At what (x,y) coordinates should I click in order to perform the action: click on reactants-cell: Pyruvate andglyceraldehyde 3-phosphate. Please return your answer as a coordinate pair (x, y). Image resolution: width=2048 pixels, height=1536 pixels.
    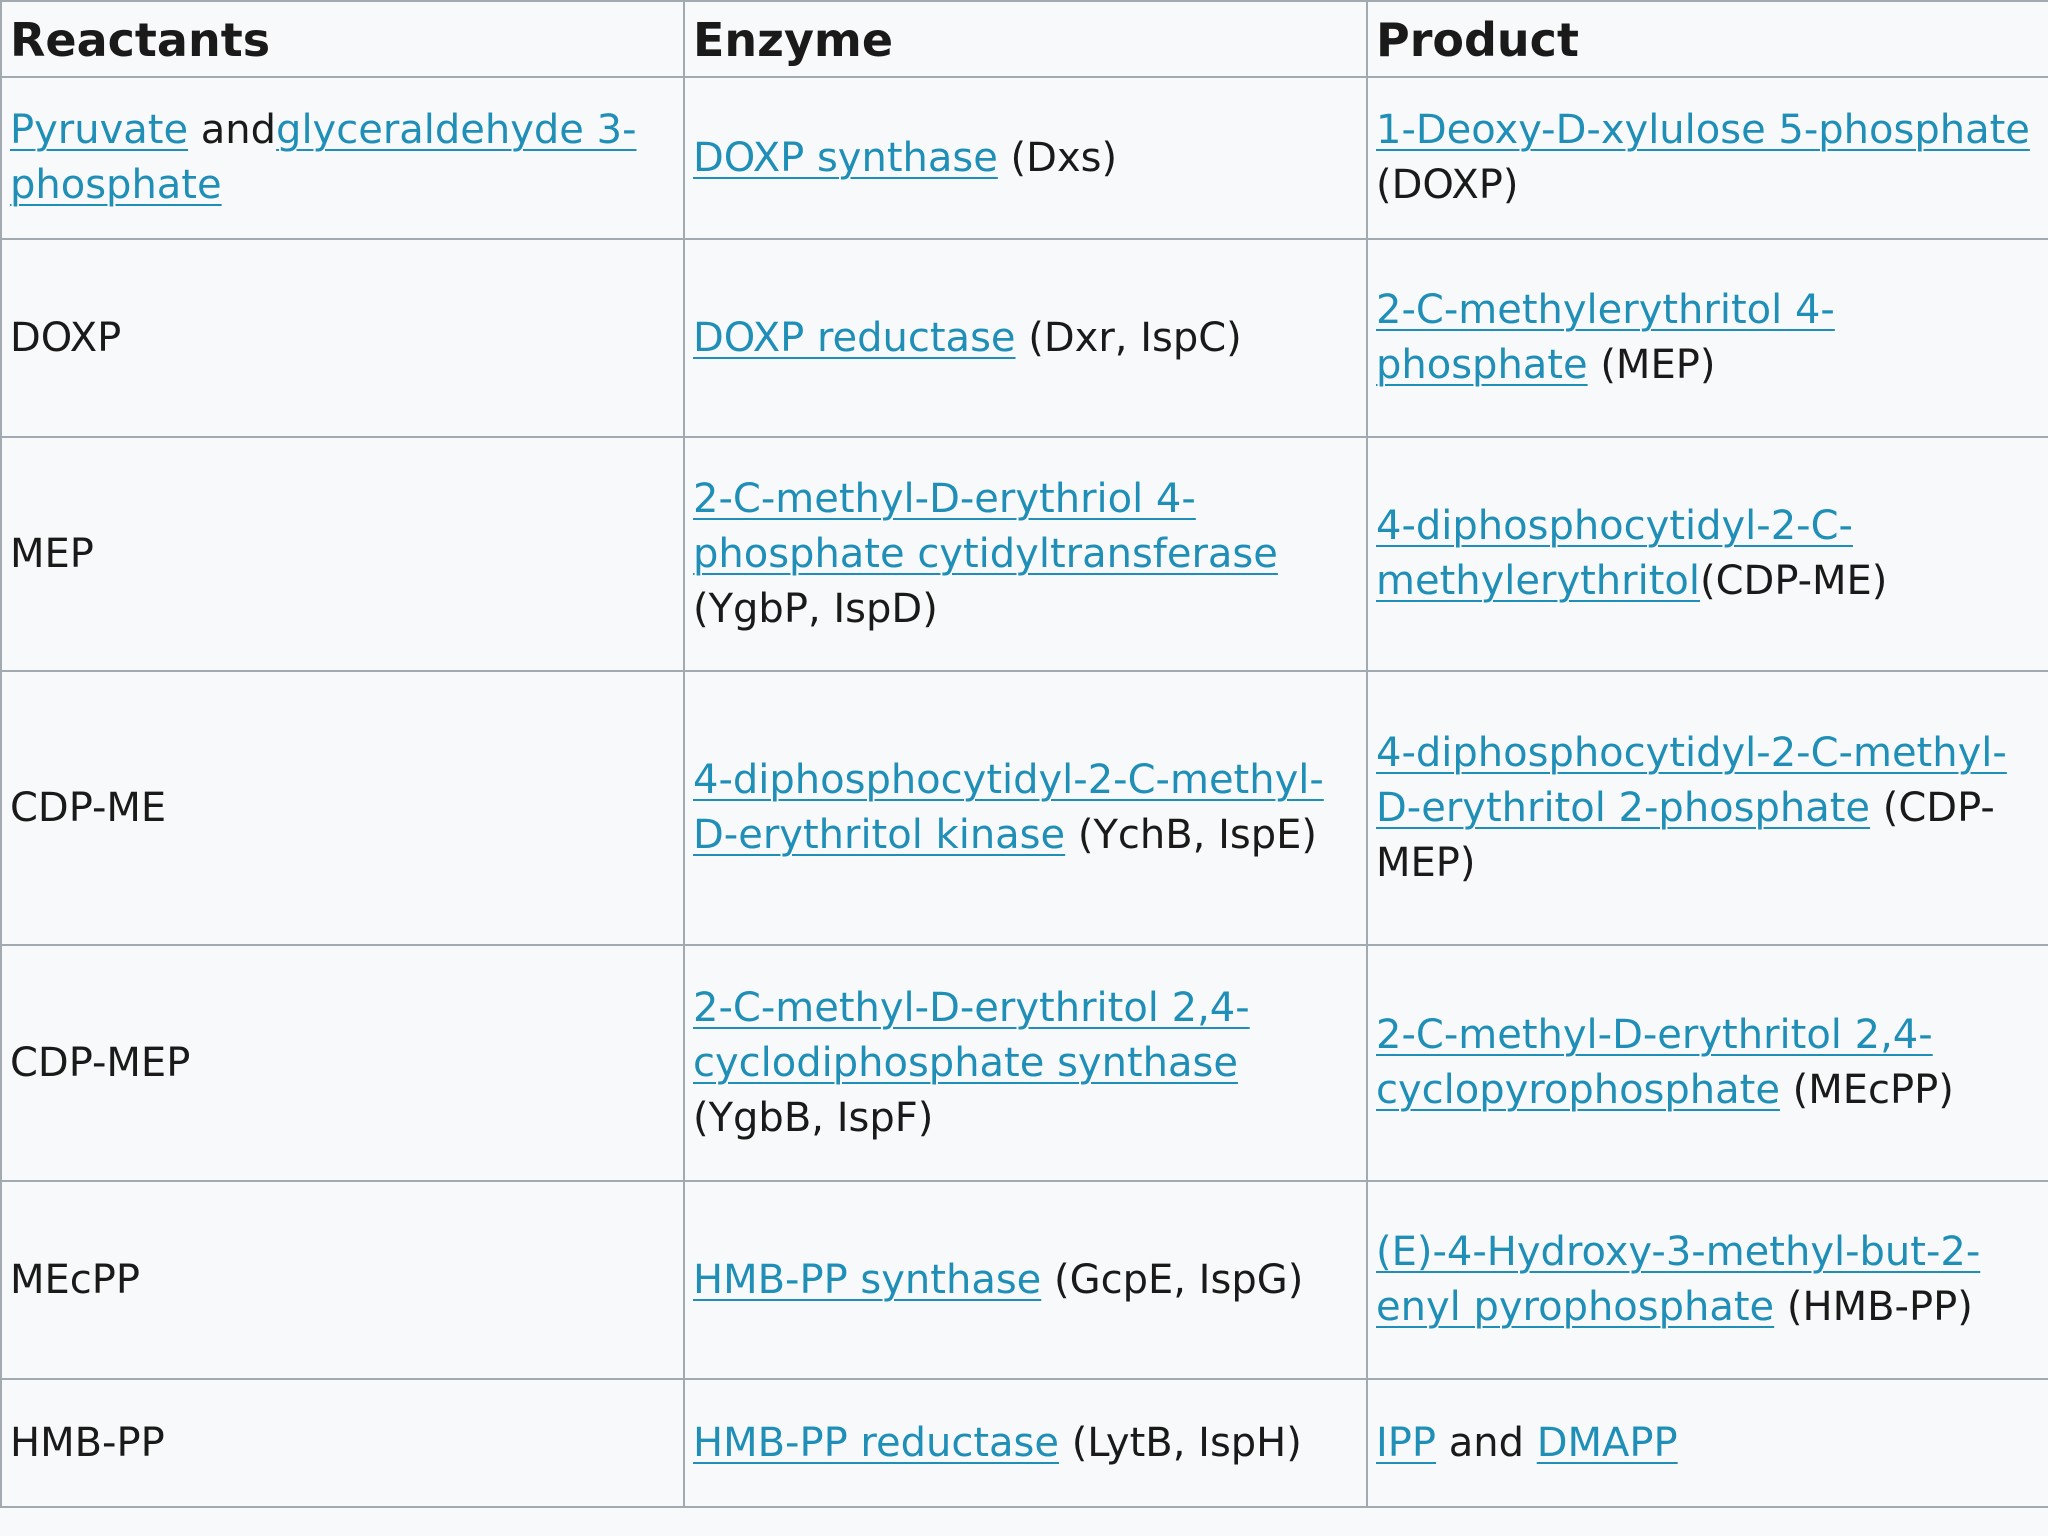
    Looking at the image, I should click on (342, 158).